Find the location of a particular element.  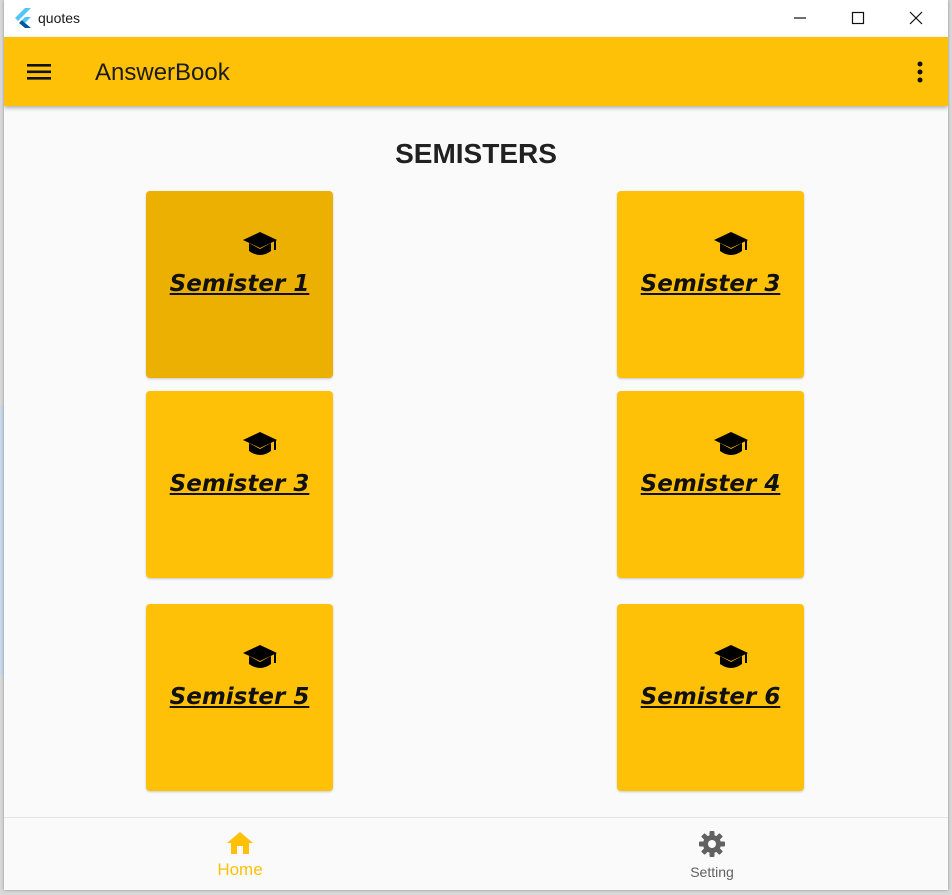

nav-item-home: Home is located at coordinates (240, 854).